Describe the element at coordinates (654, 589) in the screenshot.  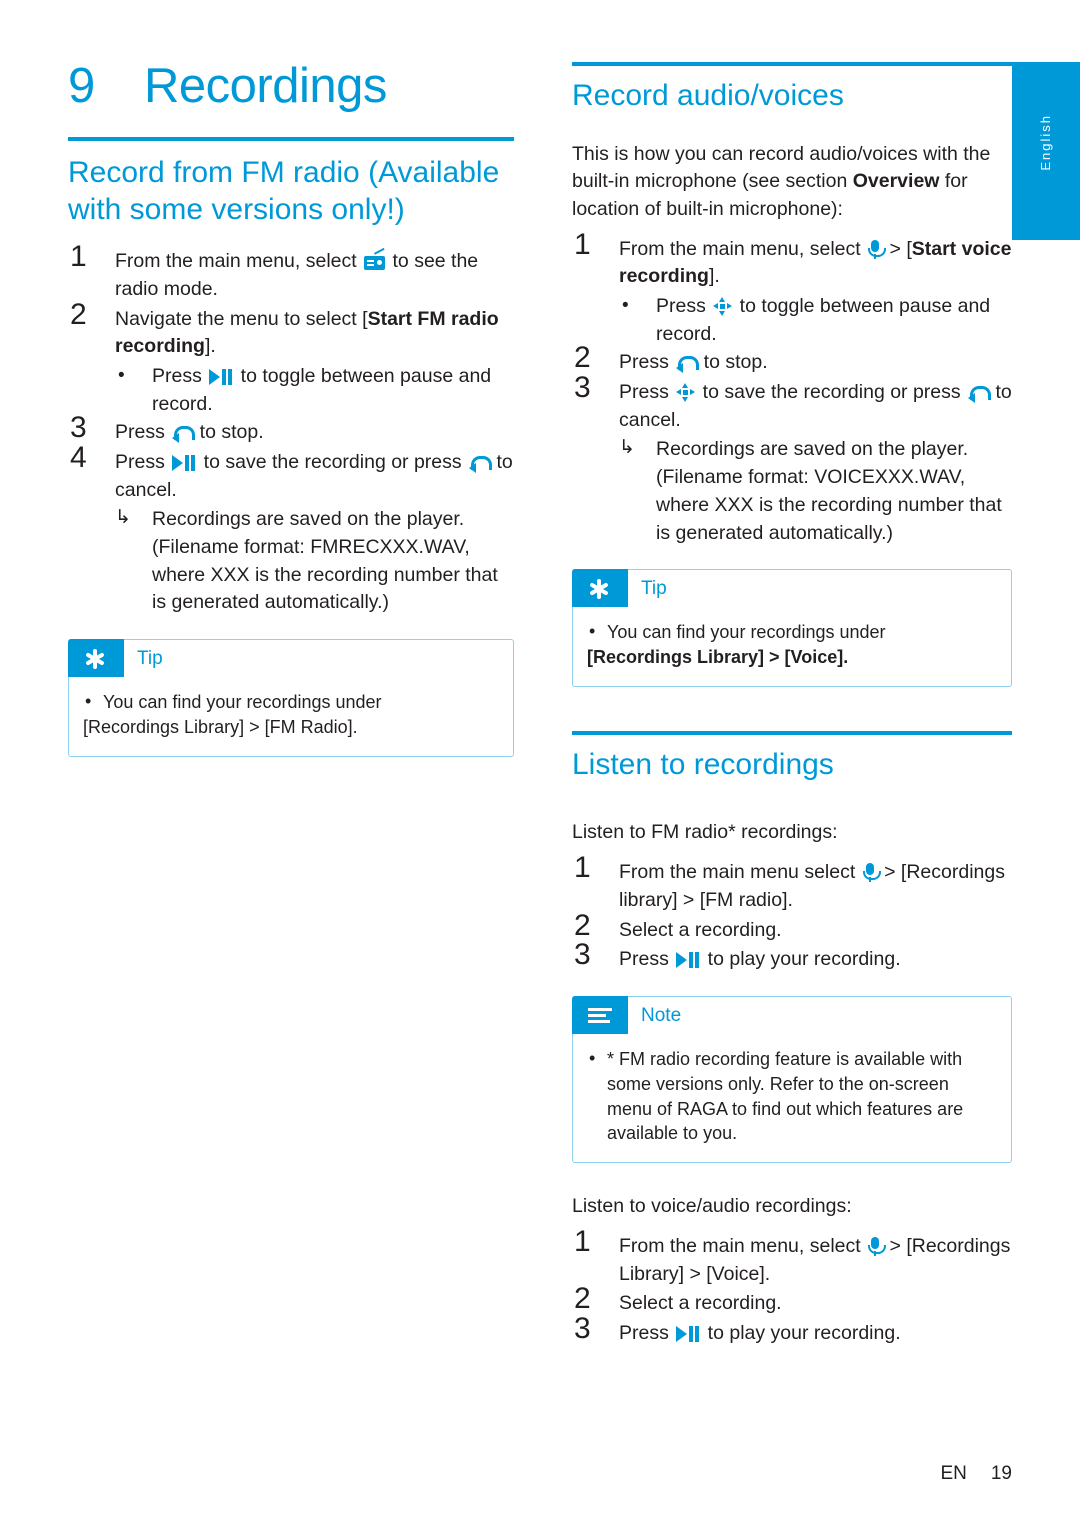
I see `tip-label: Tip` at that location.